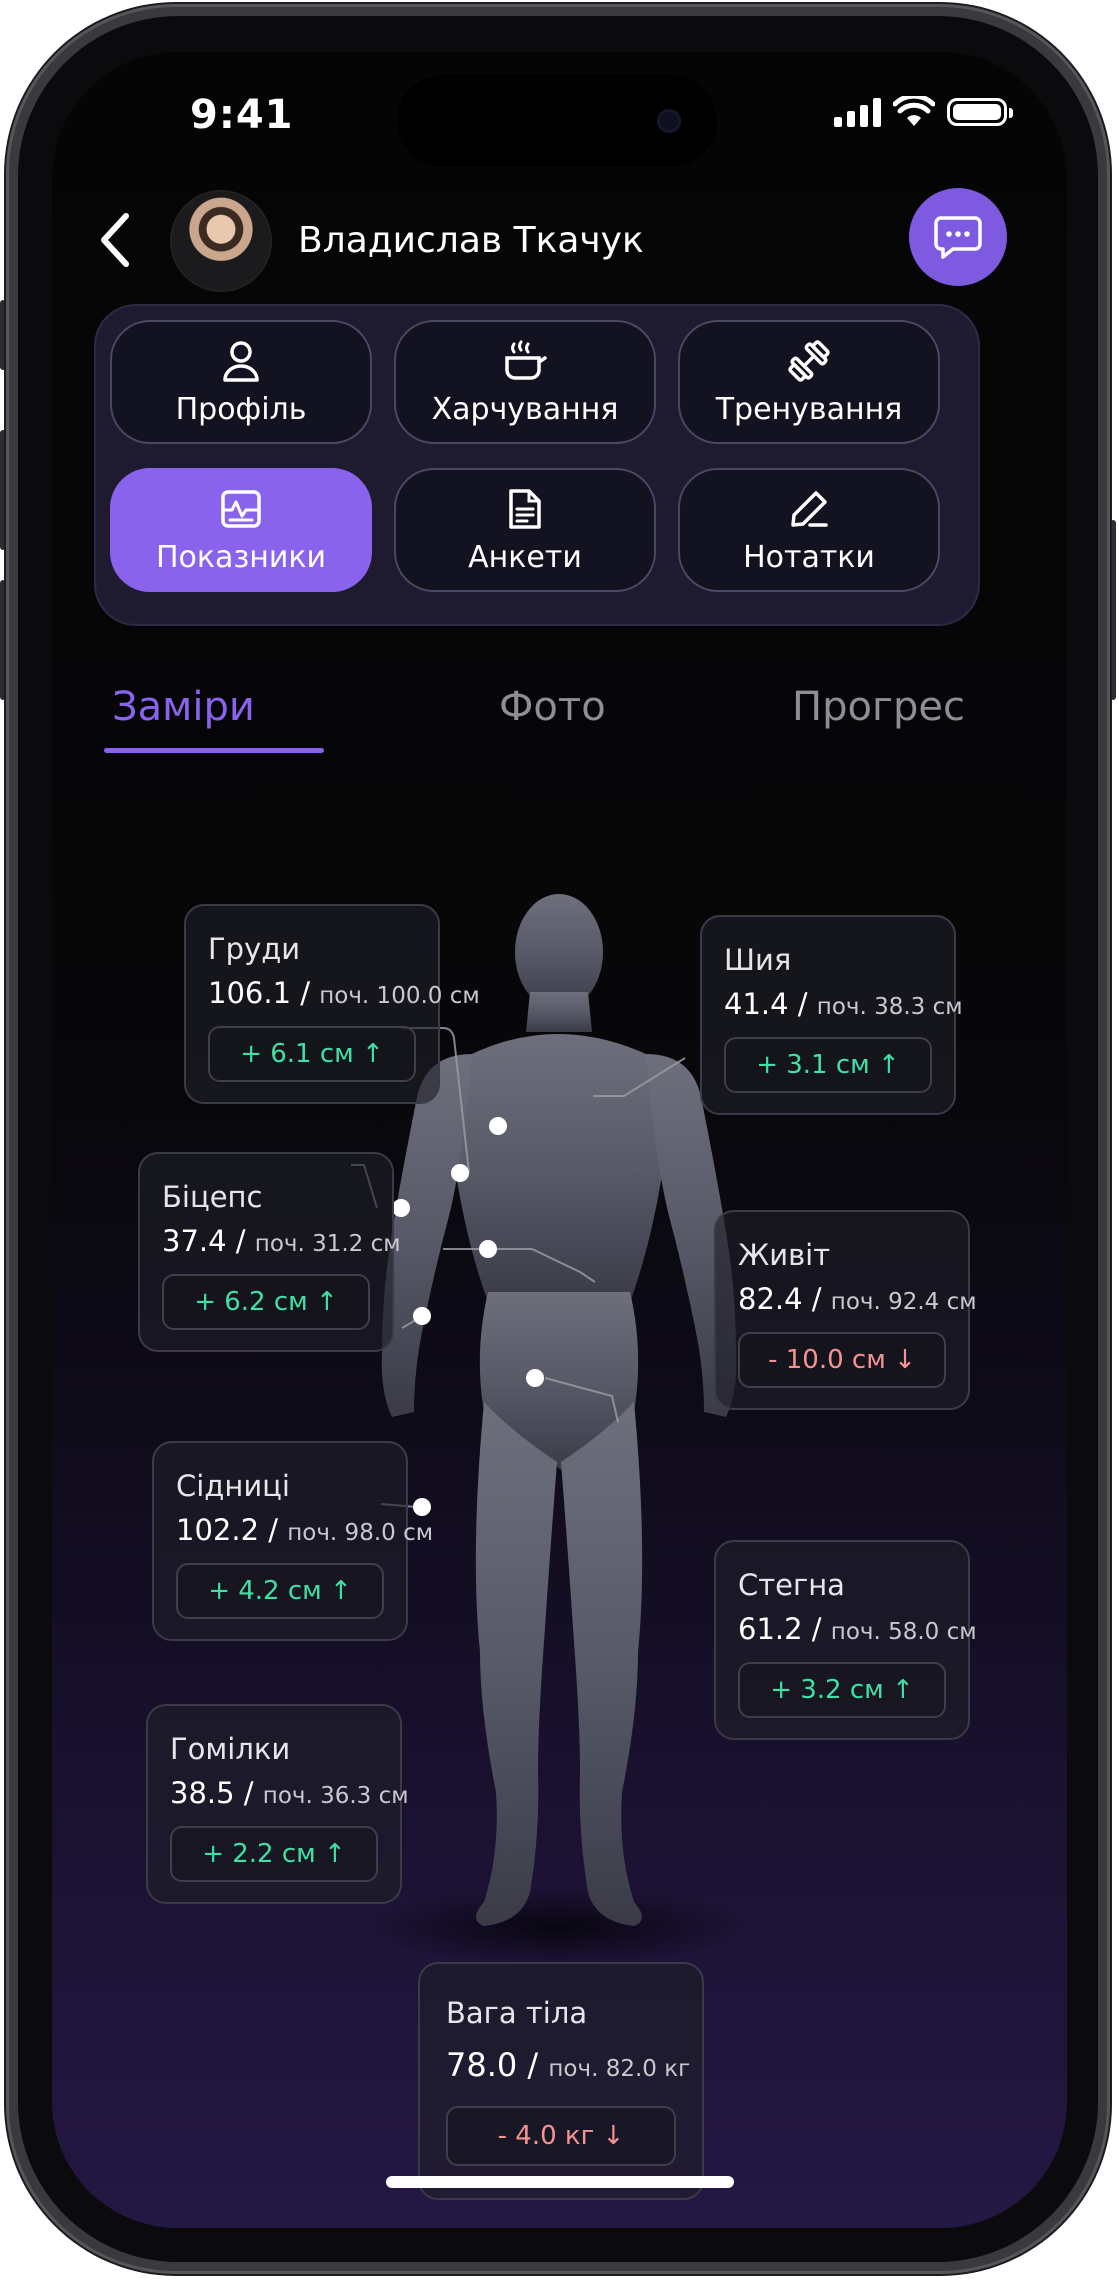 The width and height of the screenshot is (1119, 2280). I want to click on card-value: 37.4 /, so click(204, 1241).